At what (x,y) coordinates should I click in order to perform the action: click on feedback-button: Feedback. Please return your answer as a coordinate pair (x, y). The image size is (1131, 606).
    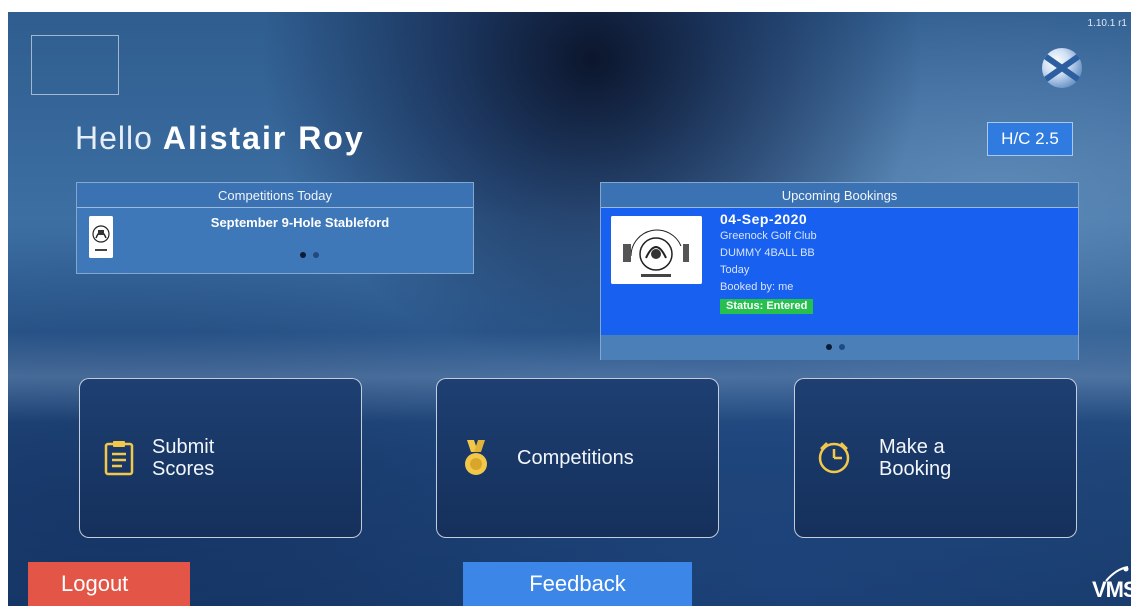
    Looking at the image, I should click on (577, 584).